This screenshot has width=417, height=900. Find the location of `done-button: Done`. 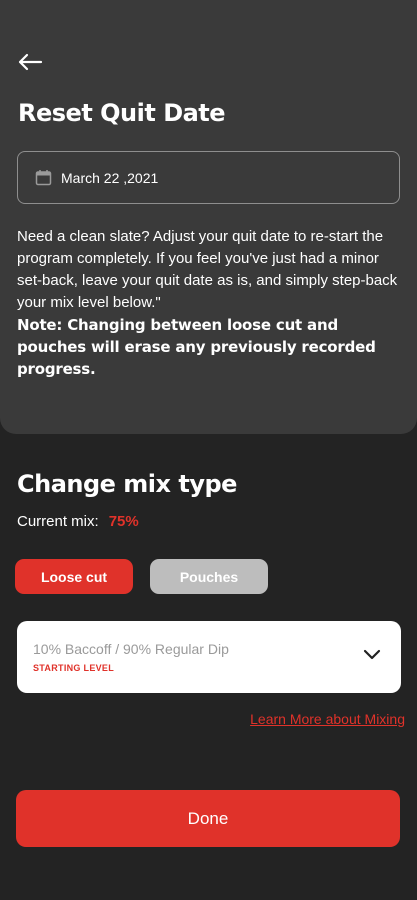

done-button: Done is located at coordinates (208, 818).